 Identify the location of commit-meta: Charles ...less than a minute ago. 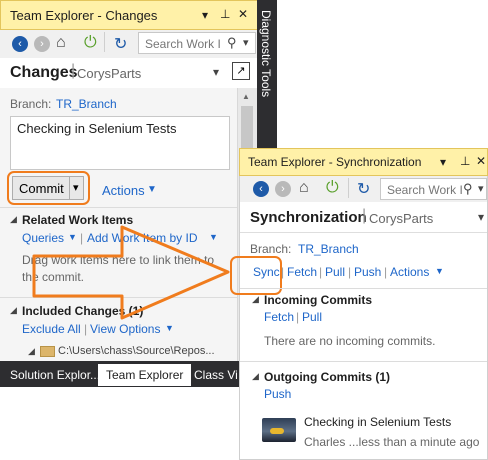
(392, 442).